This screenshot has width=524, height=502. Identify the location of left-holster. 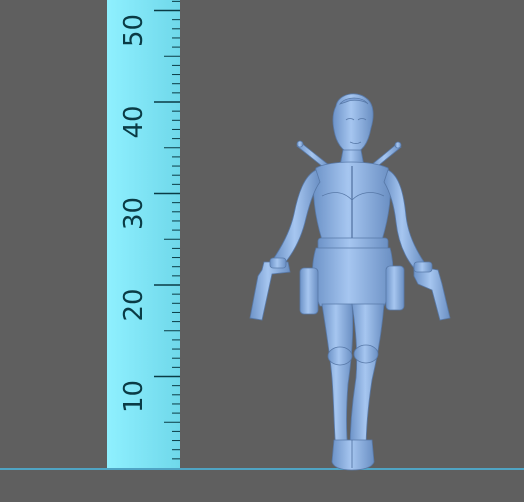
(309, 291).